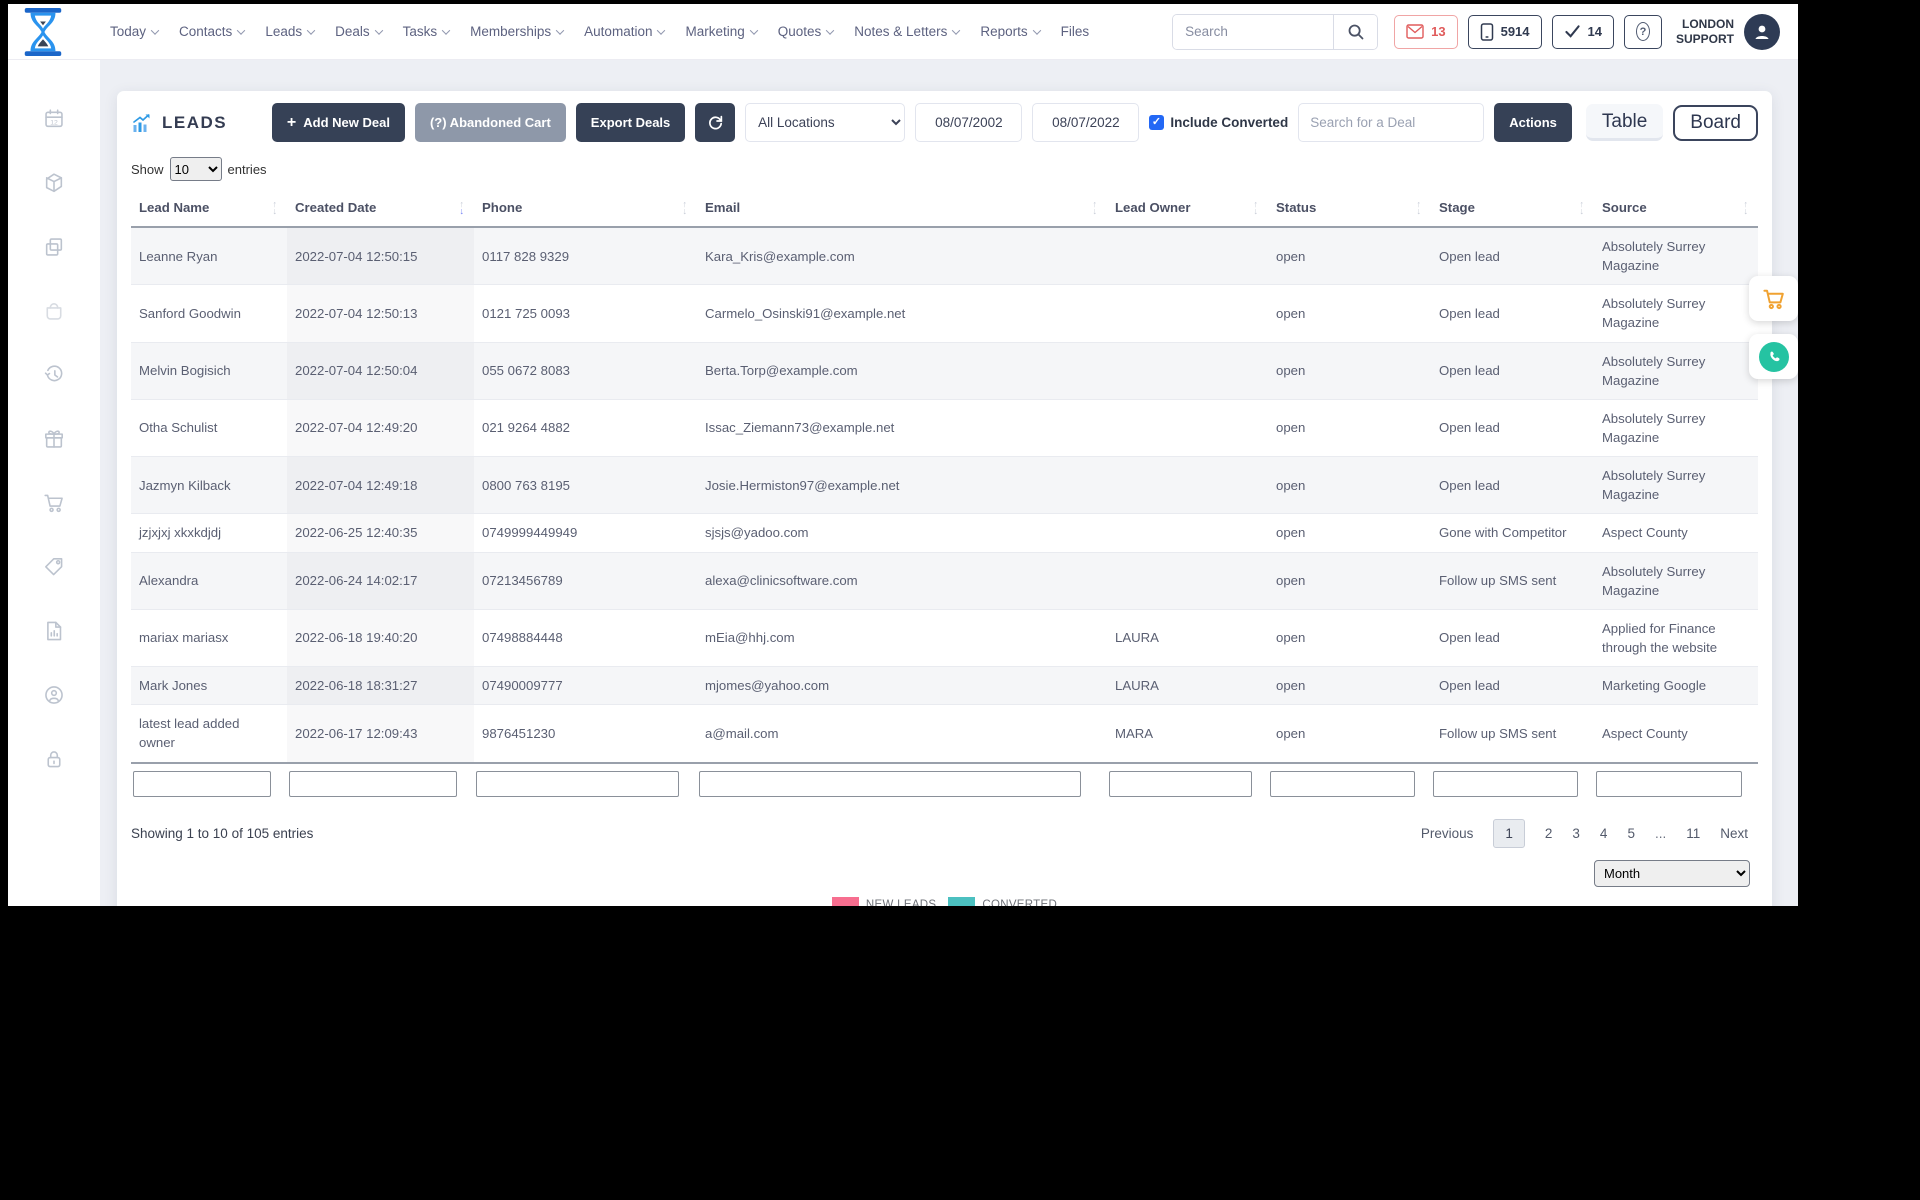 This screenshot has height=1200, width=1920. Describe the element at coordinates (135, 31) in the screenshot. I see `nav-item-today: Today` at that location.